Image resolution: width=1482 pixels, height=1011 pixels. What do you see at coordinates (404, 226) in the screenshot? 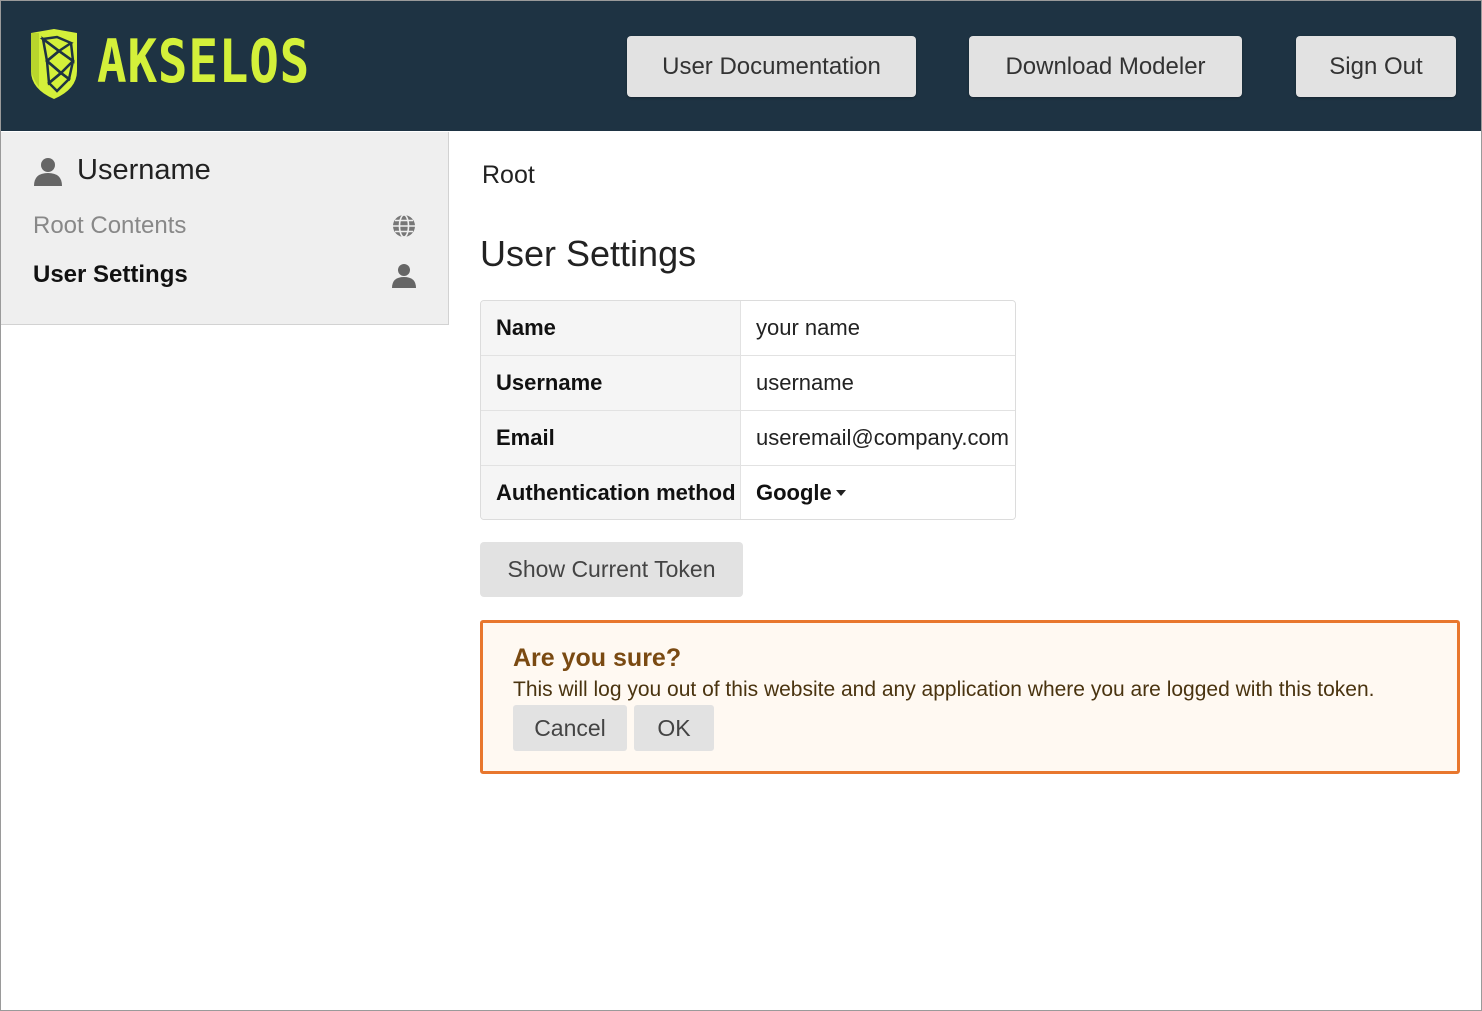
I see `globe-icon` at bounding box center [404, 226].